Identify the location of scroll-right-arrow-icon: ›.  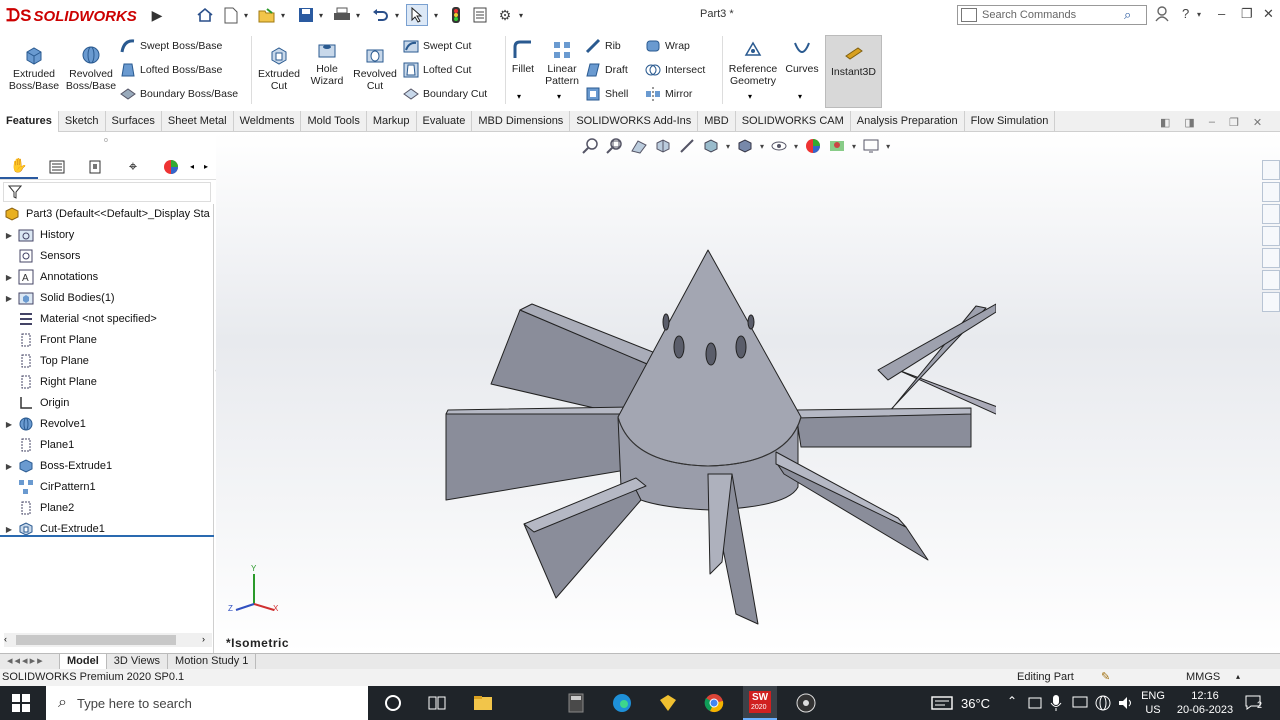
(203, 639).